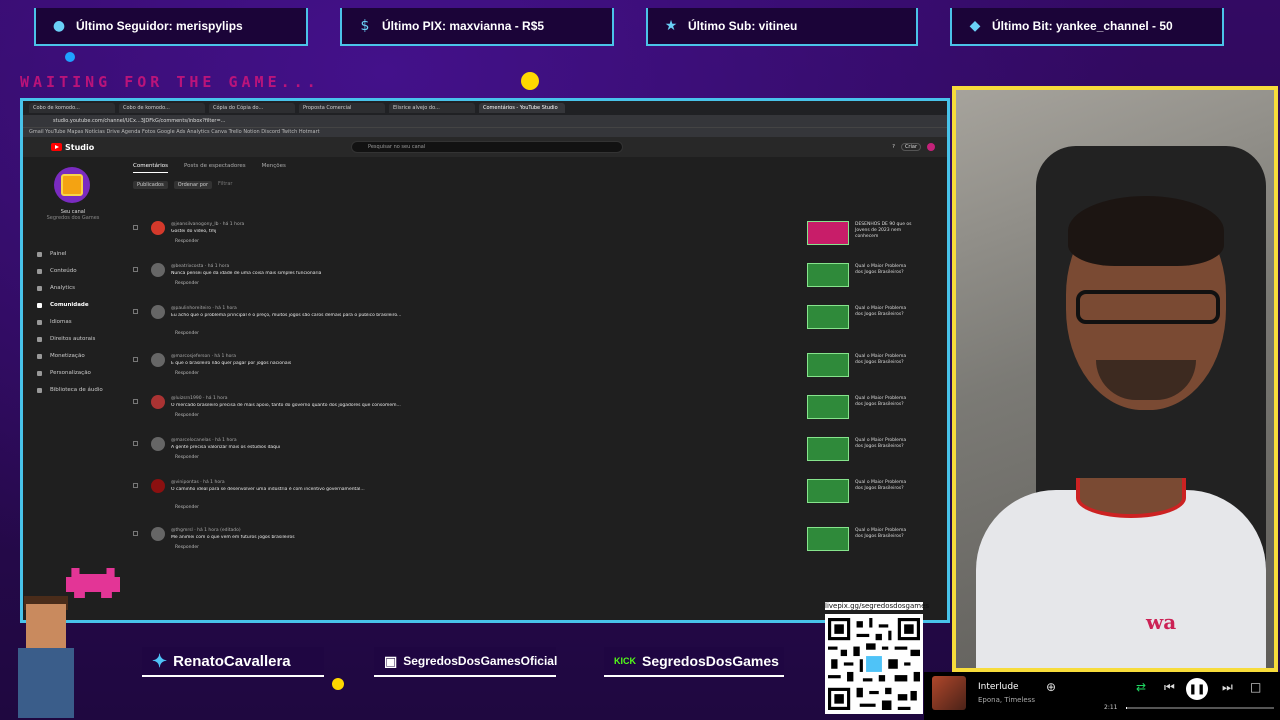 Image resolution: width=1280 pixels, height=720 pixels. What do you see at coordinates (1082, 26) in the screenshot?
I see `last-bit-text: Último Bit: yankee_channel - 50` at bounding box center [1082, 26].